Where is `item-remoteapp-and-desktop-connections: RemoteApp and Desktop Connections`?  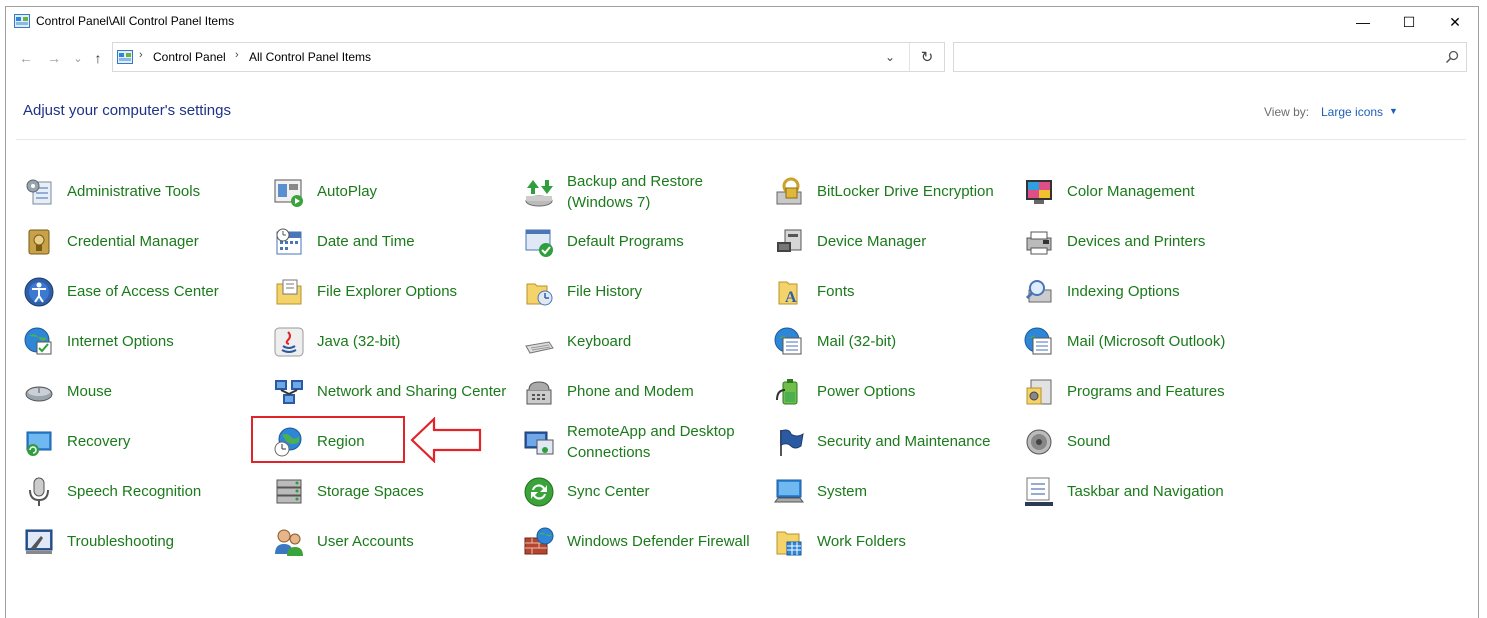
item-remoteapp-and-desktop-connections: RemoteApp and Desktop Connections is located at coordinates (643, 442).